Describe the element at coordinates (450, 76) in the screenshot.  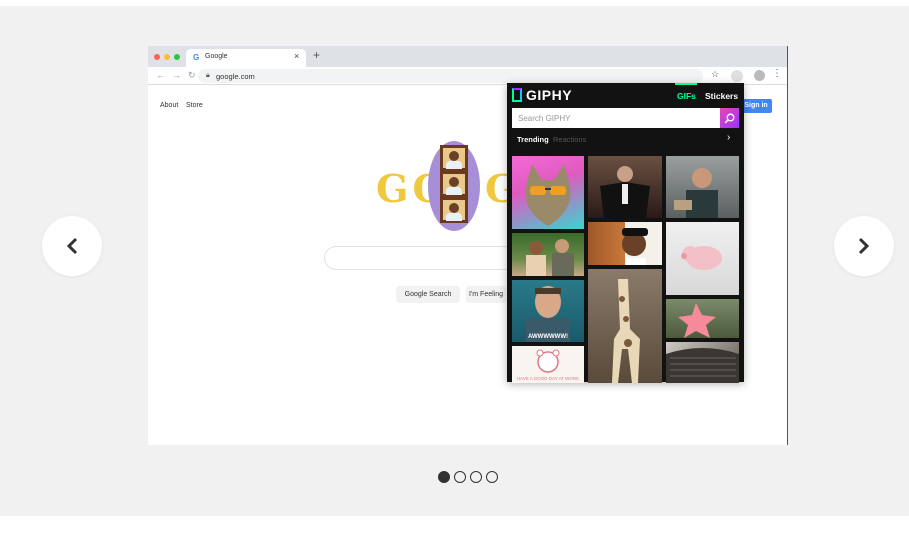
I see `url-field: 🔒︎ google.com` at that location.